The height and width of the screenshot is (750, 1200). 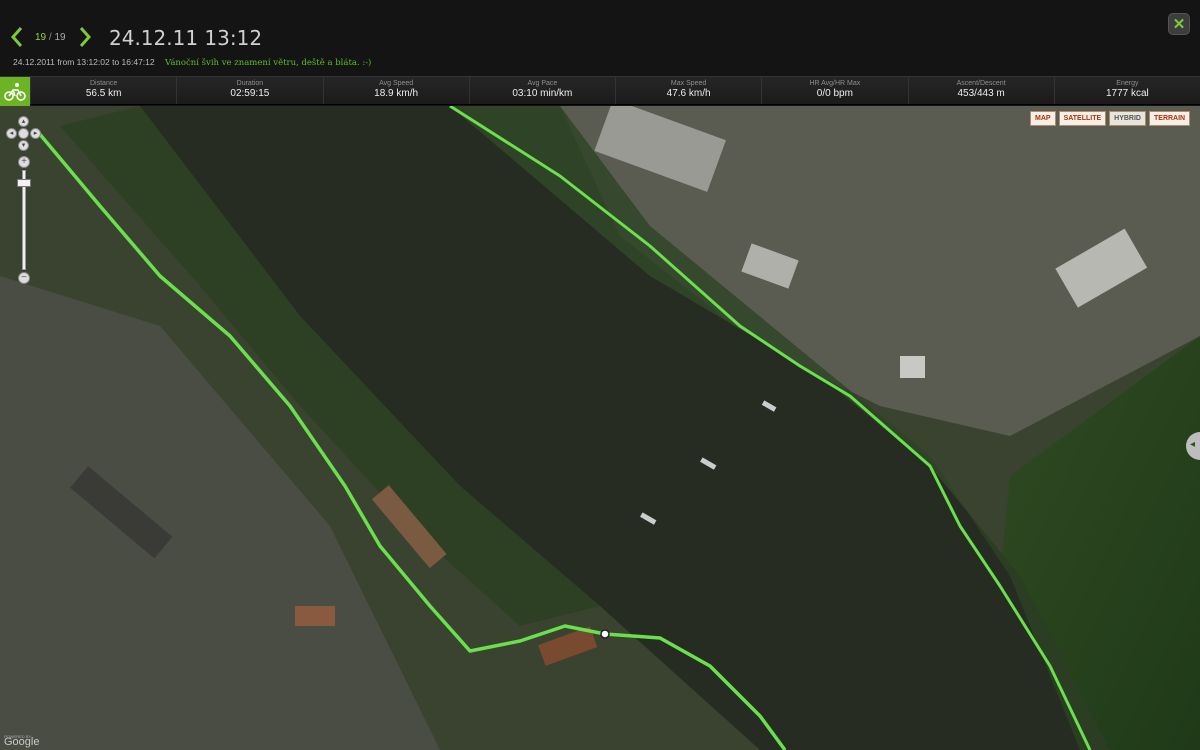 I want to click on stat-value: 18.9 km/h, so click(x=396, y=93).